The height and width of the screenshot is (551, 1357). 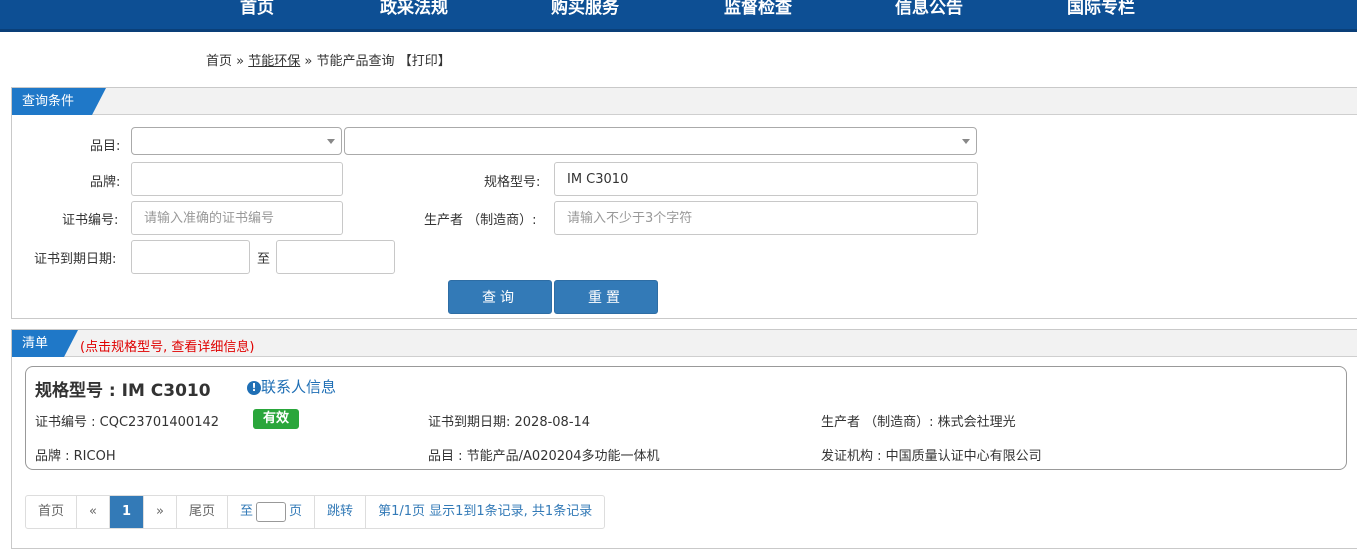 What do you see at coordinates (237, 218) in the screenshot?
I see `cert-no-input` at bounding box center [237, 218].